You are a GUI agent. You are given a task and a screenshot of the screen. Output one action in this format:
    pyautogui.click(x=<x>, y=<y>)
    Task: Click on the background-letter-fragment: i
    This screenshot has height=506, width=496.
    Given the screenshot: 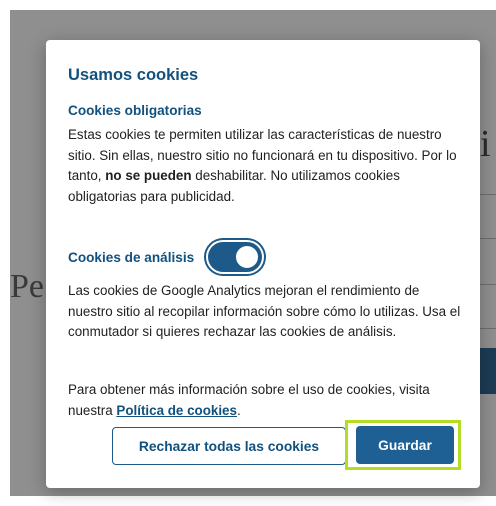 What is the action you would take?
    pyautogui.click(x=485, y=144)
    